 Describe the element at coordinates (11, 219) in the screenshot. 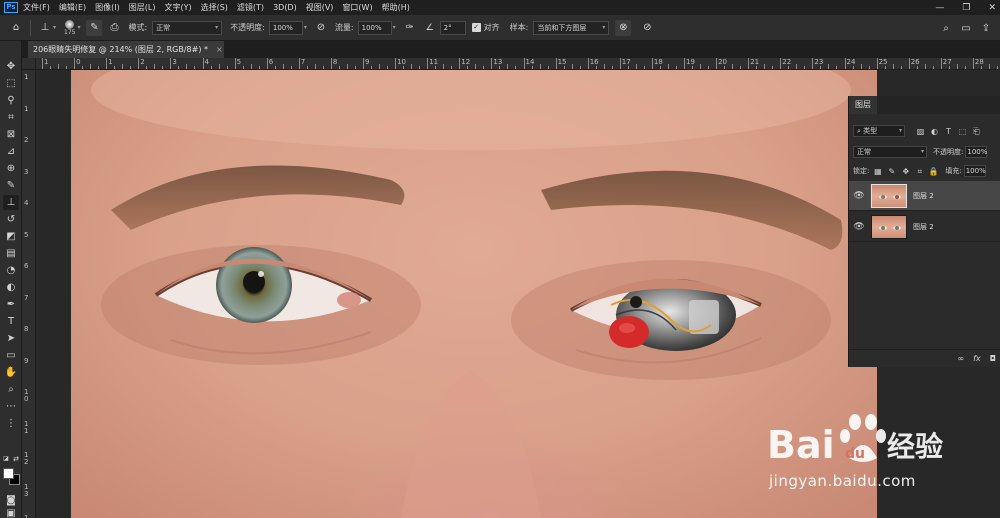

I see `history-brush-tool-icon: ↺` at that location.